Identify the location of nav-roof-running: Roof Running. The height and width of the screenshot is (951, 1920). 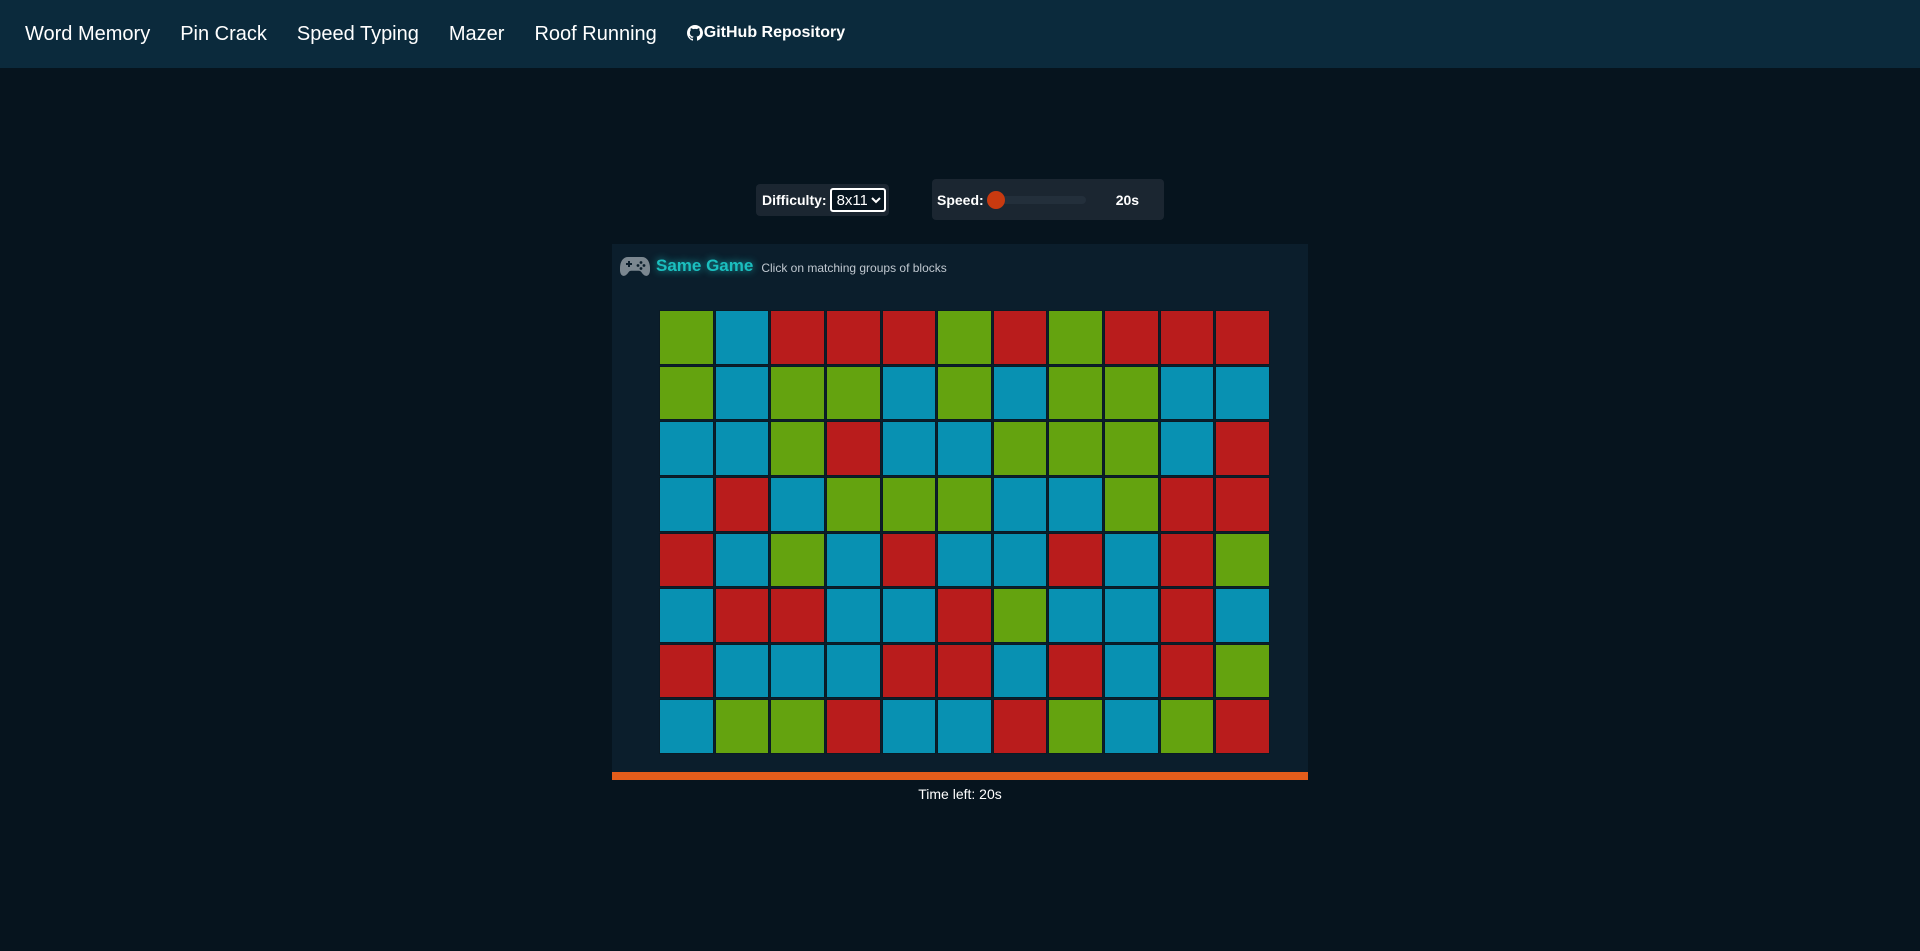
(595, 34).